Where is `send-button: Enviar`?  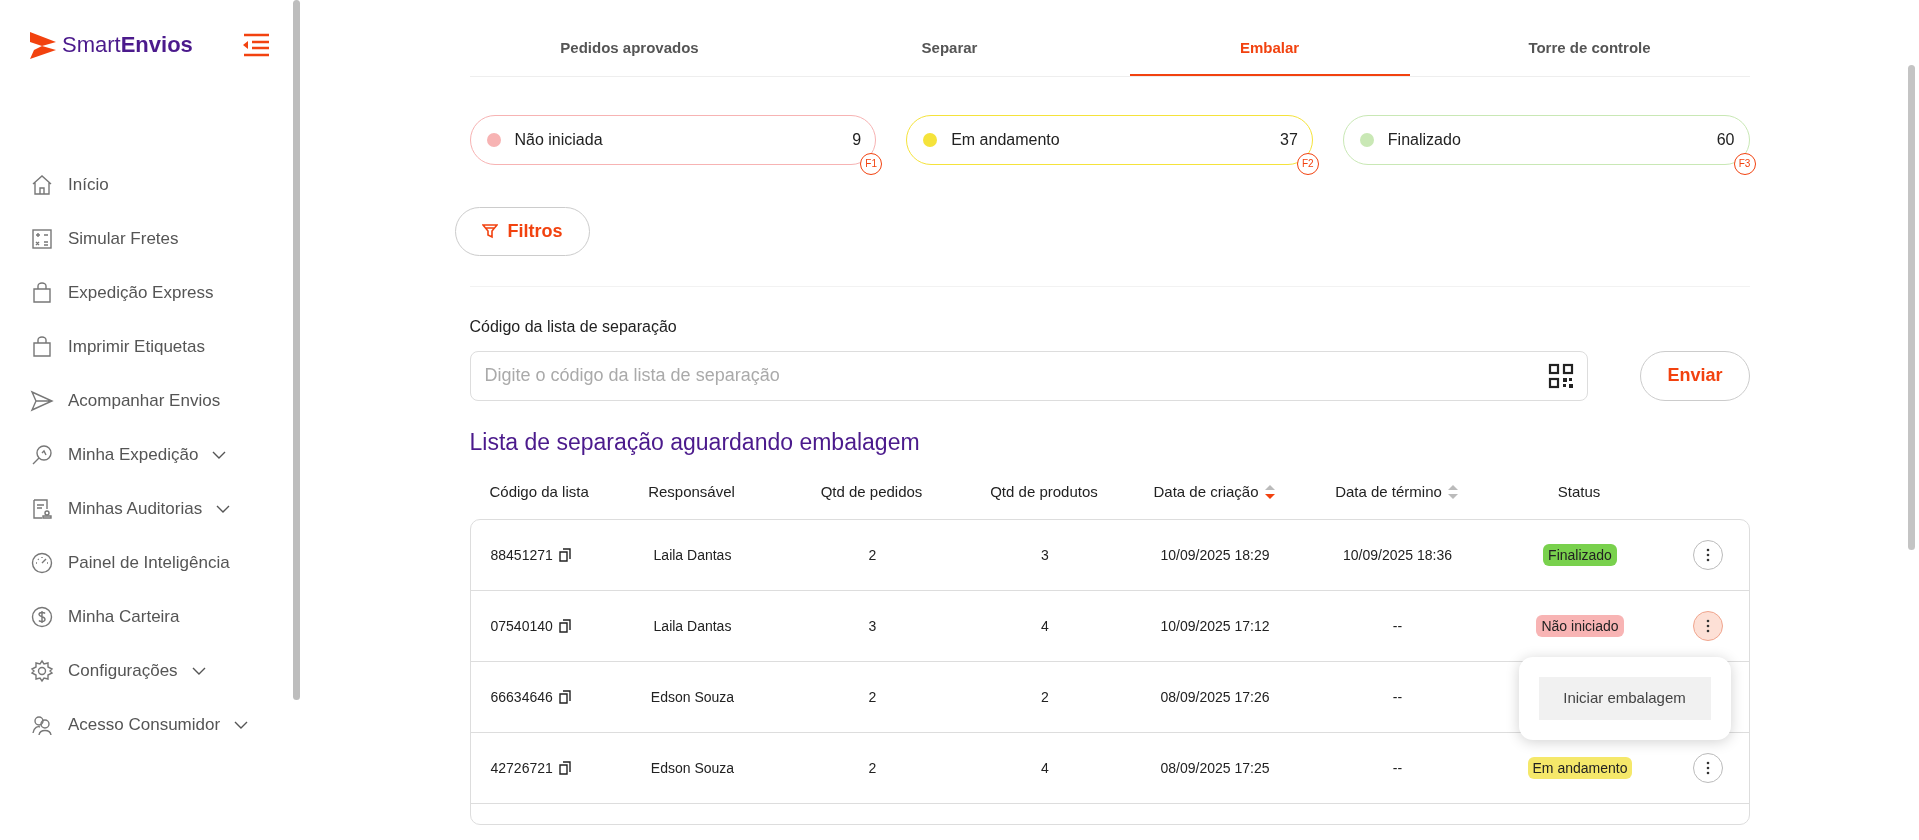
send-button: Enviar is located at coordinates (1695, 375).